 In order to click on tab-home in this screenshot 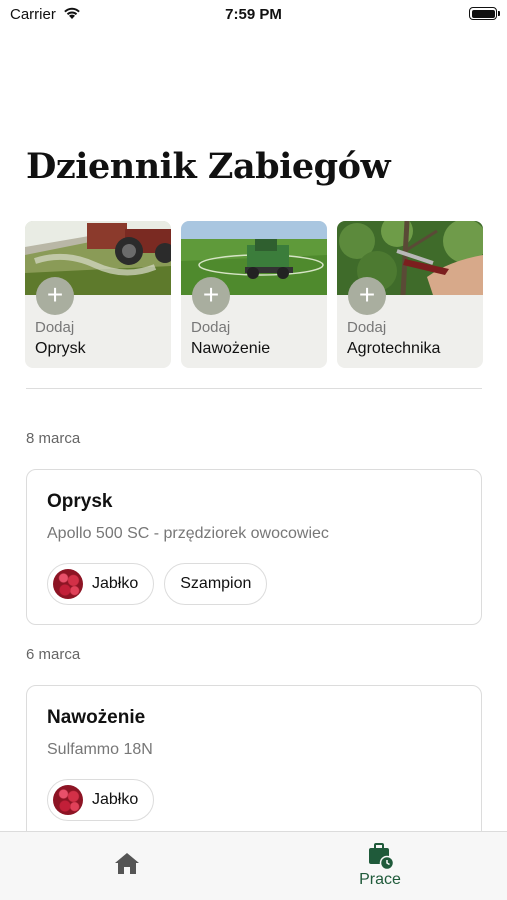, I will do `click(127, 865)`.